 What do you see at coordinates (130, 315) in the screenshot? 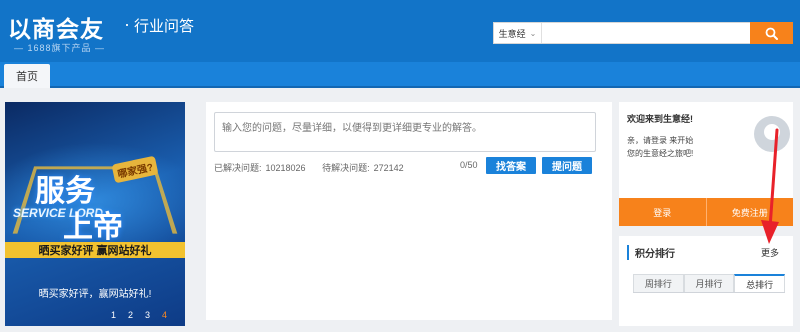
I see `banner-page-2: 2` at bounding box center [130, 315].